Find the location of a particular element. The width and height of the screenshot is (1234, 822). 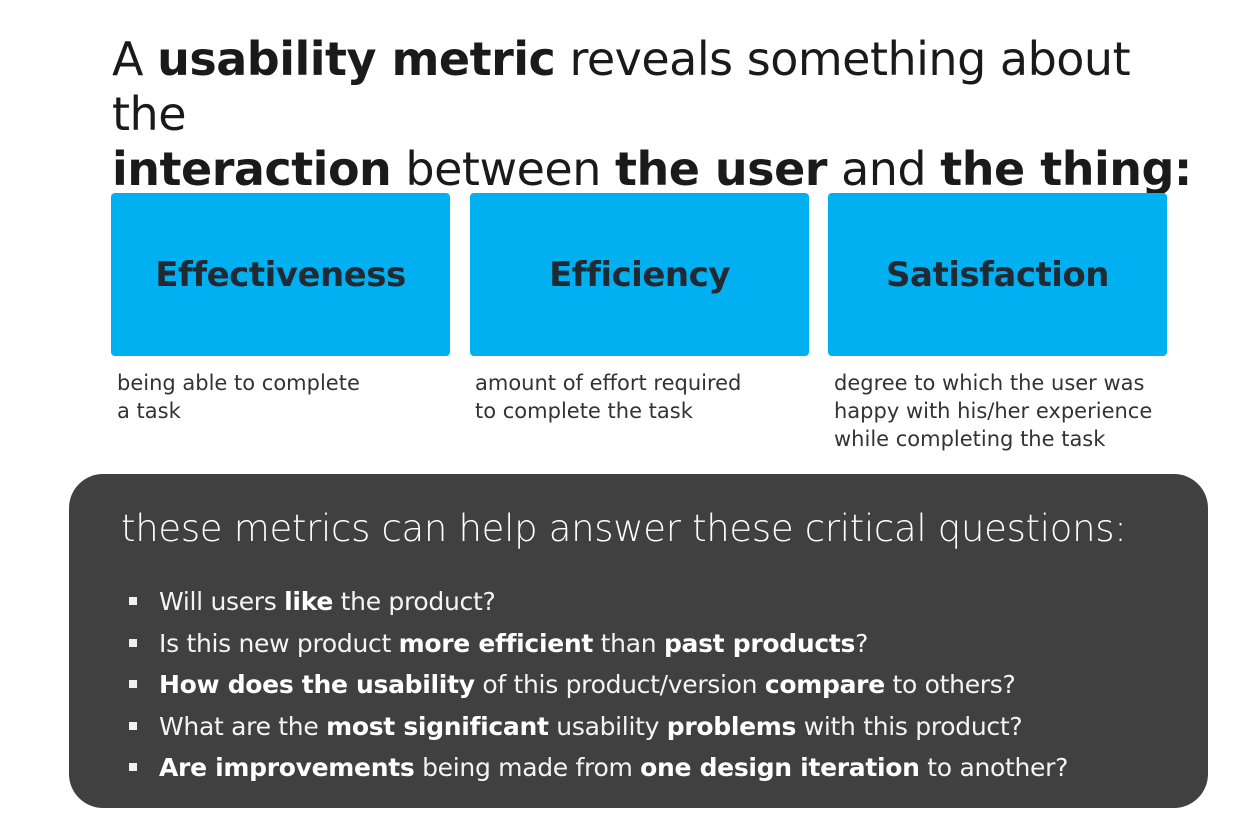

question-segment: Is this new product is located at coordinates (279, 643).